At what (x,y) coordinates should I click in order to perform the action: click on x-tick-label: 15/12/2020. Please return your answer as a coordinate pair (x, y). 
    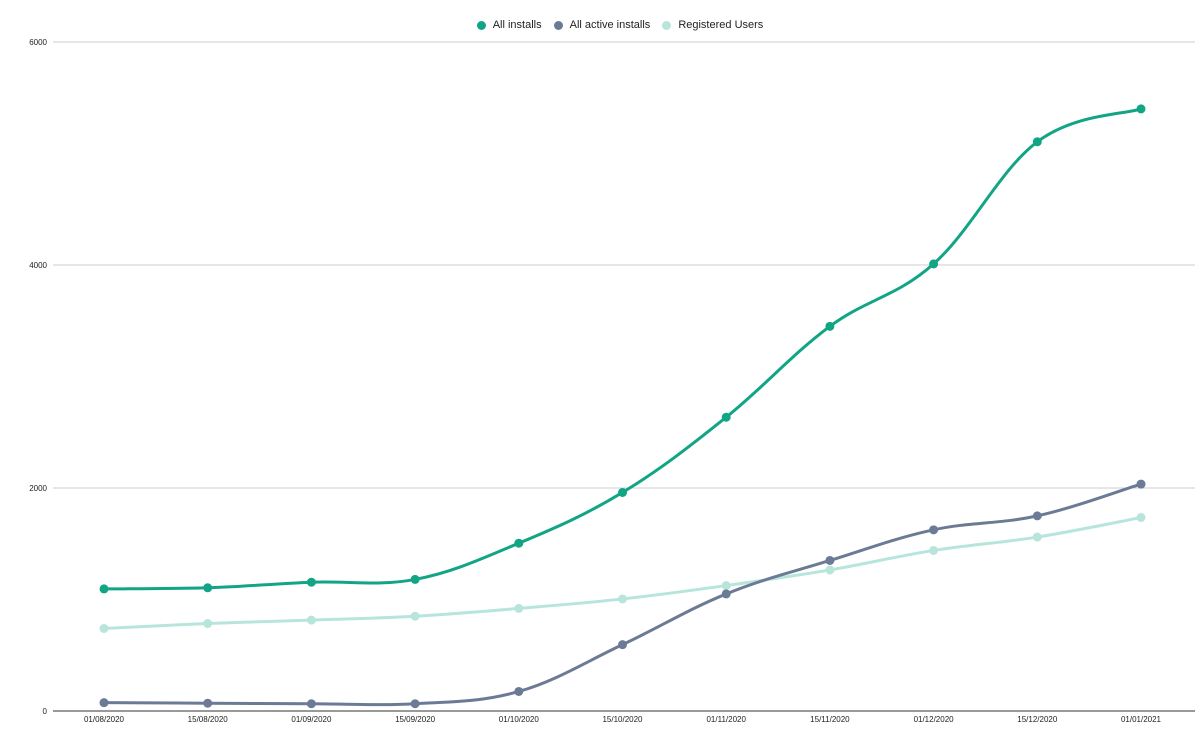
    Looking at the image, I should click on (1037, 719).